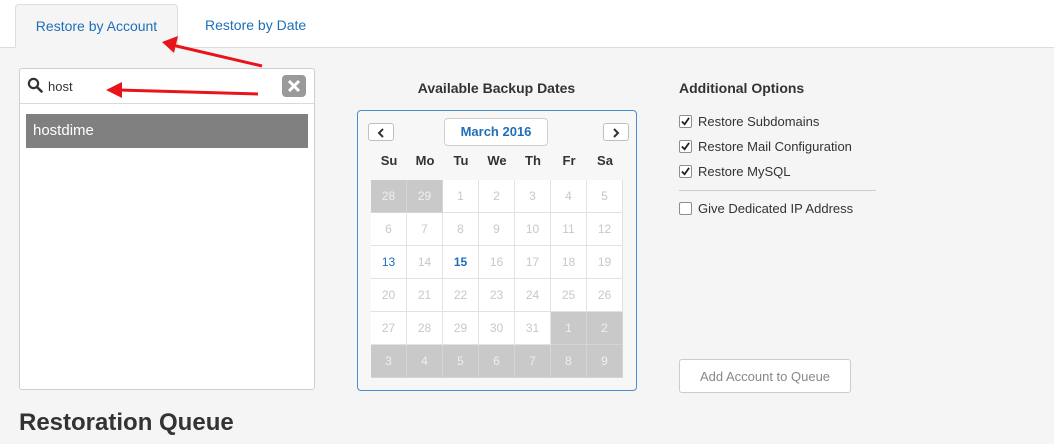 This screenshot has height=444, width=1054. Describe the element at coordinates (533, 160) in the screenshot. I see `weekday-label: Th` at that location.